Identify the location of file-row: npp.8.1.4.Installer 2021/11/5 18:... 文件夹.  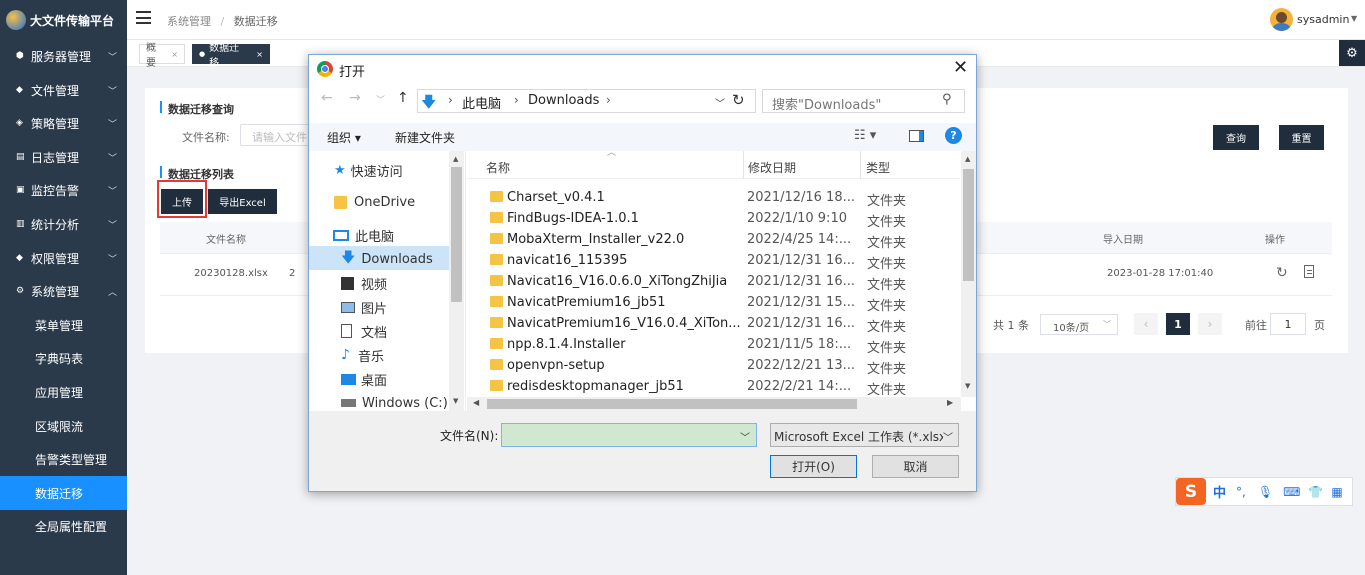
(725, 345).